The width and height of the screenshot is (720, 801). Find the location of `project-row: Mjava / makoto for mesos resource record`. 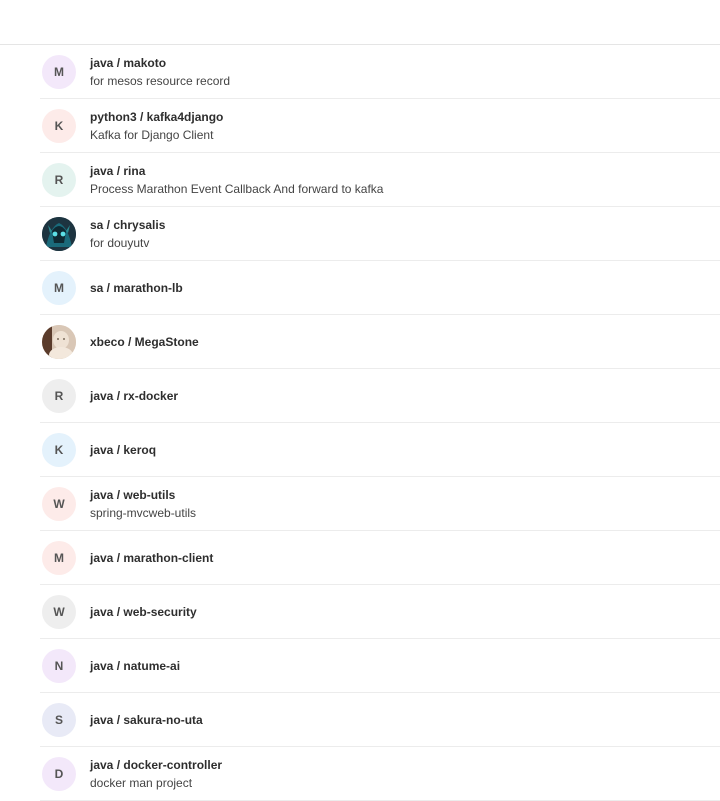

project-row: Mjava / makoto for mesos resource record is located at coordinates (380, 72).